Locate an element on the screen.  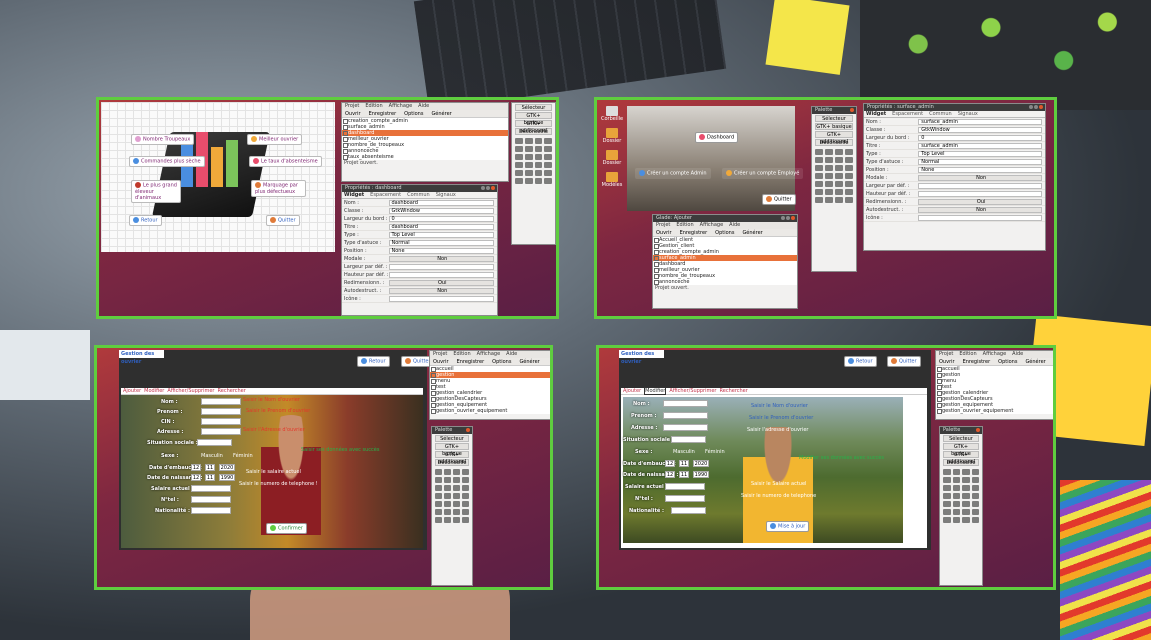
gtk-basique-button: GTK+ basique is located at coordinates (533, 119).